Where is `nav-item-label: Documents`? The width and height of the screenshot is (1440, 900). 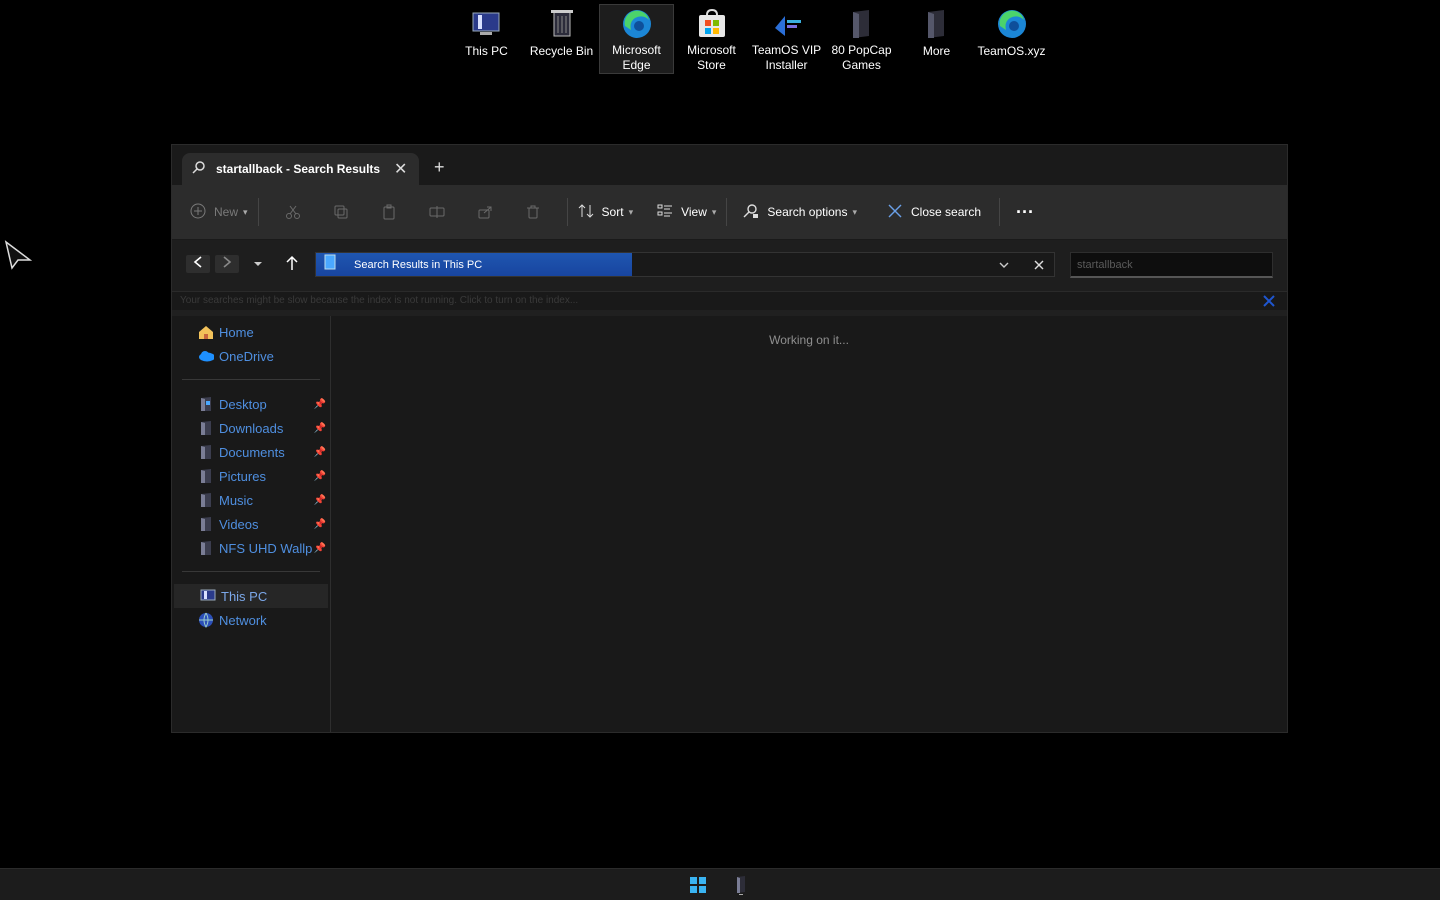
nav-item-label: Documents is located at coordinates (252, 452).